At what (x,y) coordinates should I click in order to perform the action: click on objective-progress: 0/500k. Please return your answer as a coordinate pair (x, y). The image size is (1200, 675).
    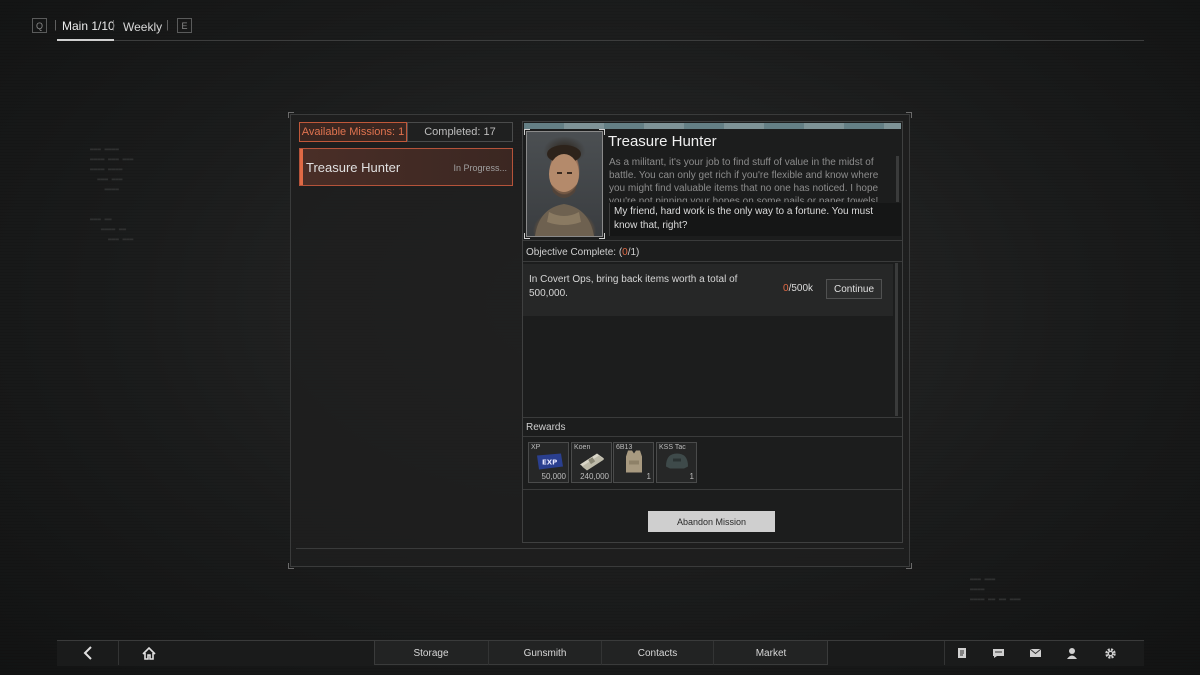
    Looking at the image, I should click on (798, 288).